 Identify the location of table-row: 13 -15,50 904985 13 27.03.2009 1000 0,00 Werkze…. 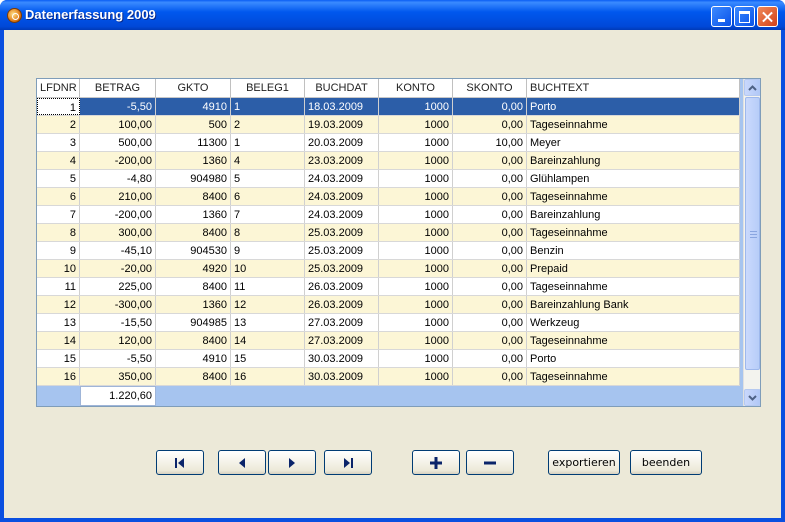
(388, 323).